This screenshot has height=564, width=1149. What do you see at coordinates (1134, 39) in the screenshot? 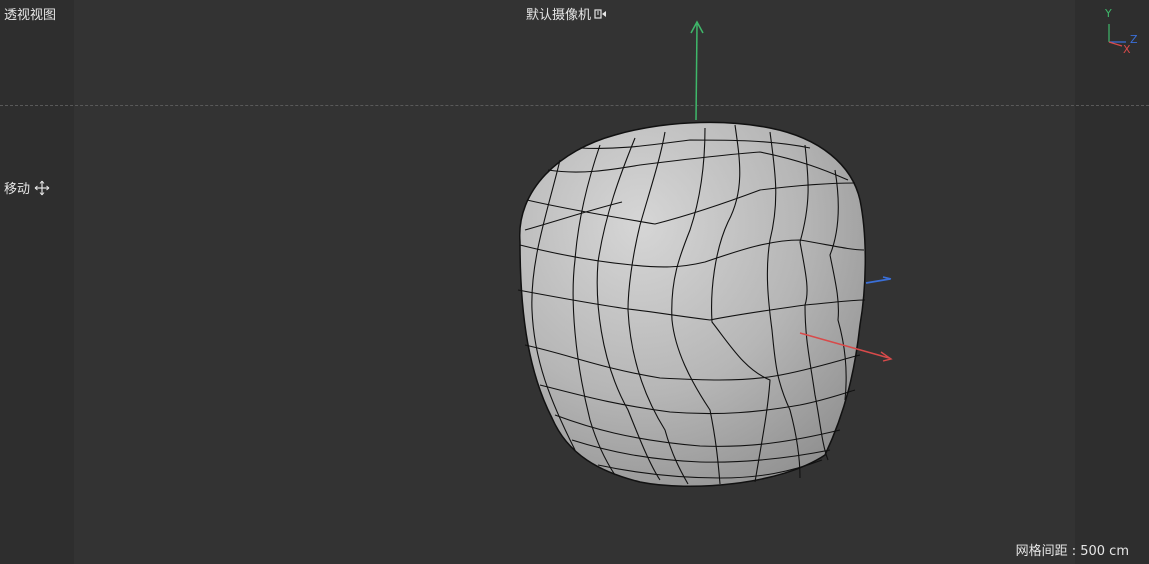
I see `axis-z-label: Z` at bounding box center [1134, 39].